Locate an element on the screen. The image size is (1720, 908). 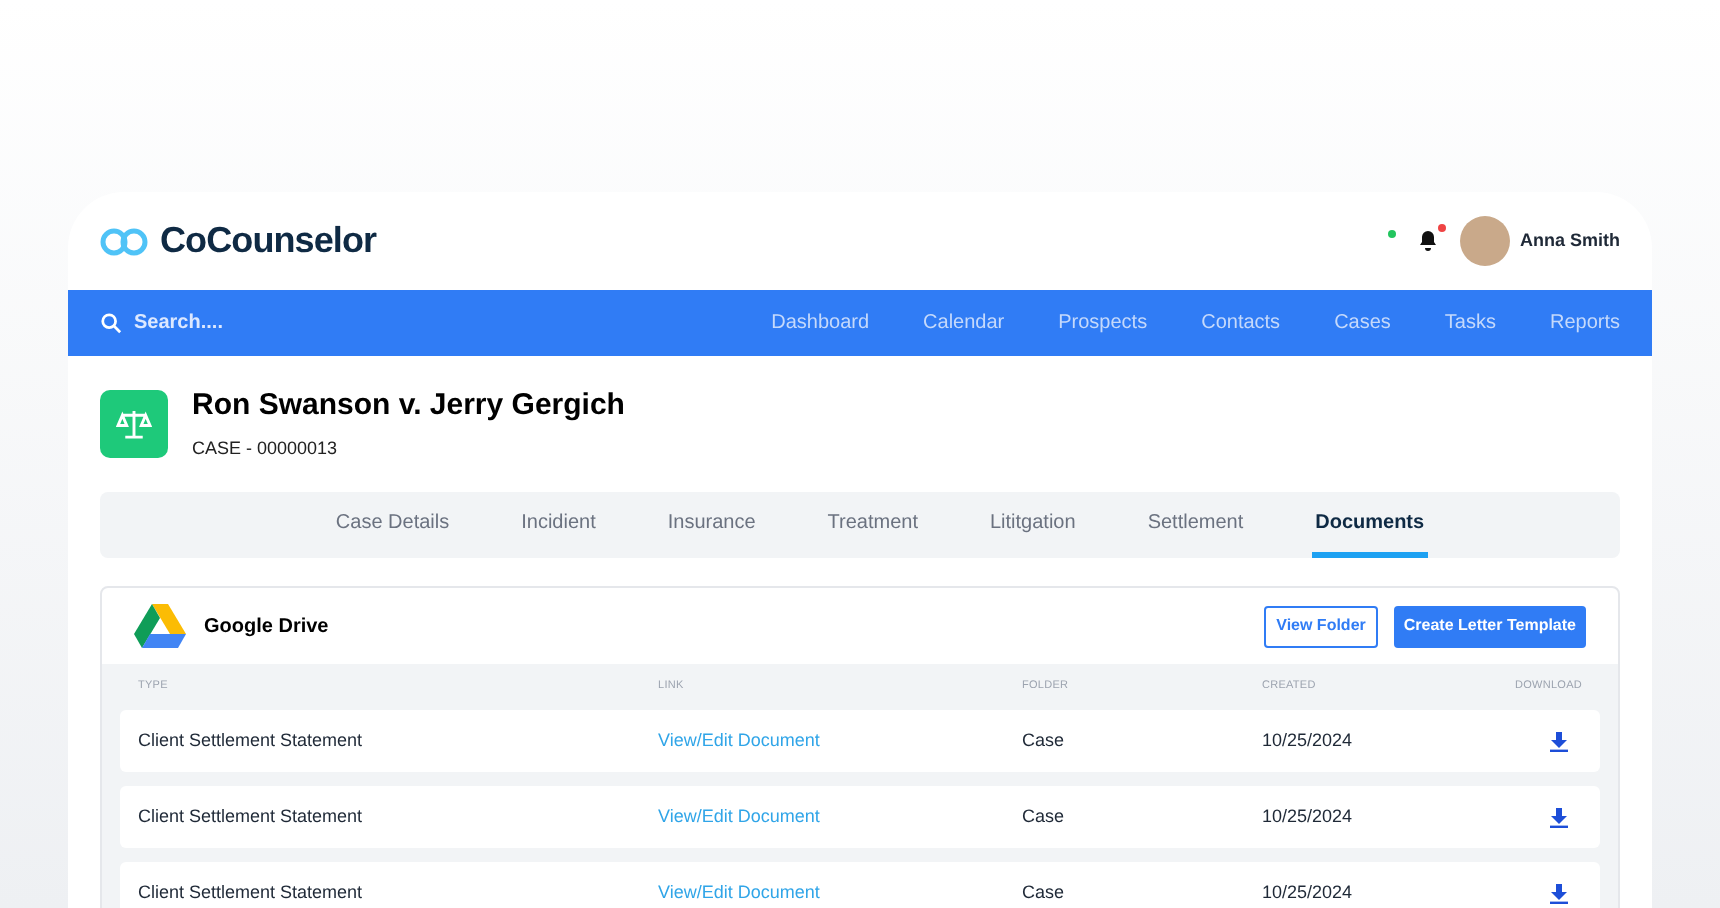
search-icon is located at coordinates (111, 323).